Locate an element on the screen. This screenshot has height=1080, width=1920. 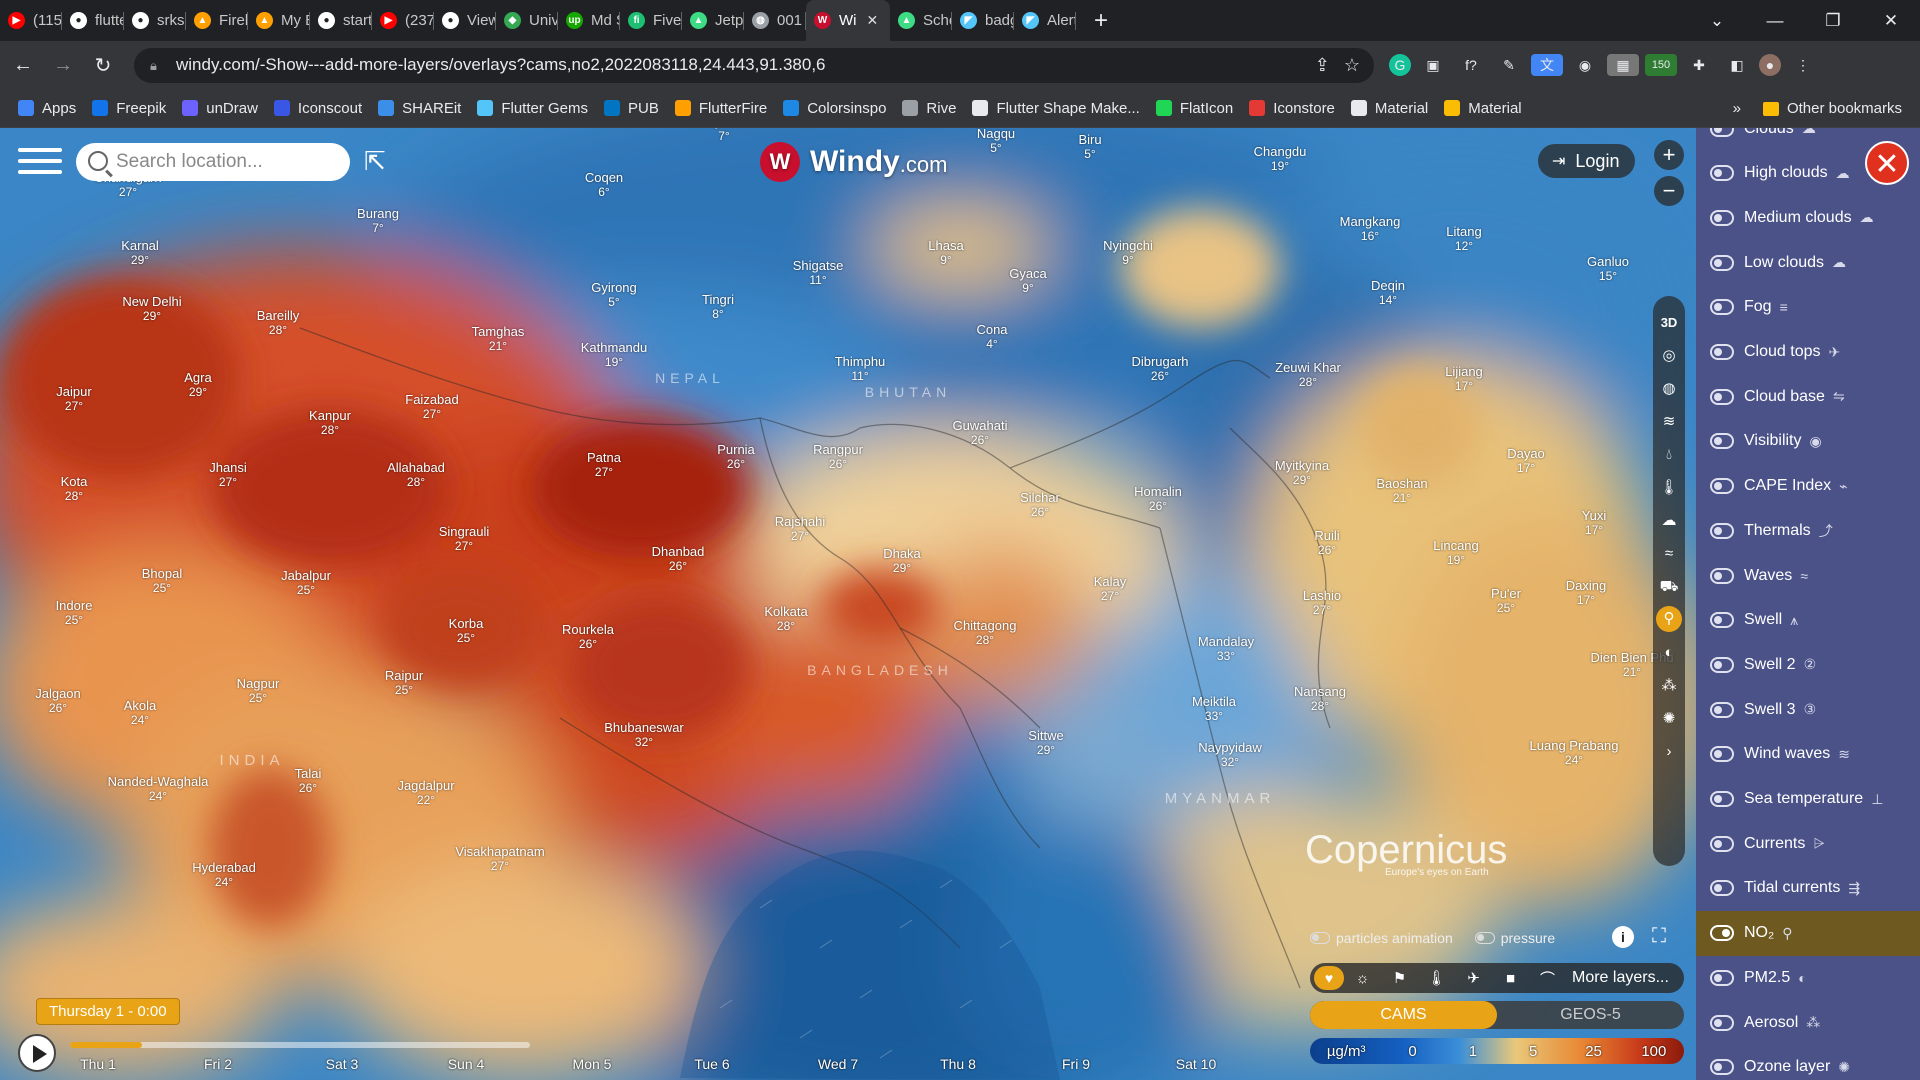
zoom-out-button: − is located at coordinates (1669, 191).